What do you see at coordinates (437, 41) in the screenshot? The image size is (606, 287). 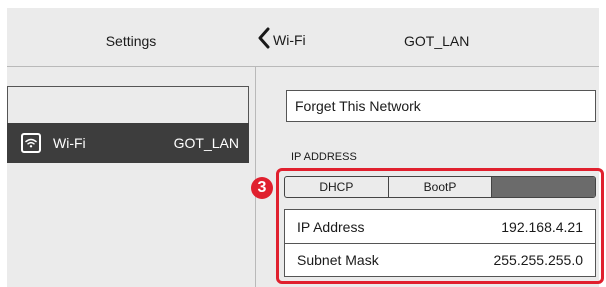 I see `network-title: GOT_LAN` at bounding box center [437, 41].